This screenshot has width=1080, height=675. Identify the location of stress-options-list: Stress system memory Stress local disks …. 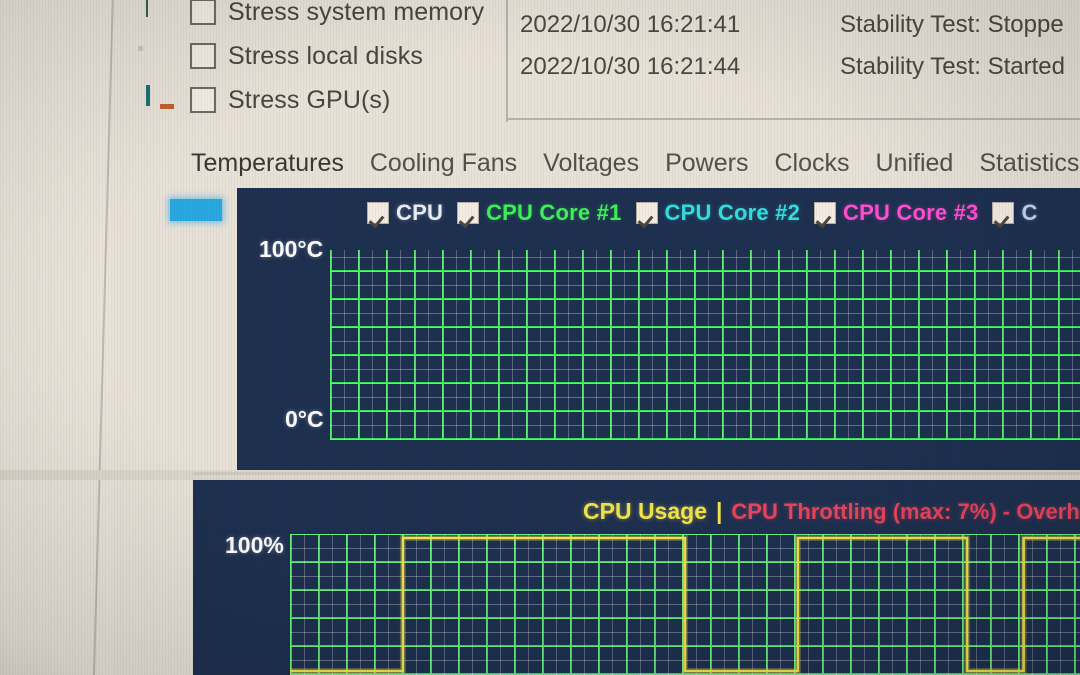
(326, 61).